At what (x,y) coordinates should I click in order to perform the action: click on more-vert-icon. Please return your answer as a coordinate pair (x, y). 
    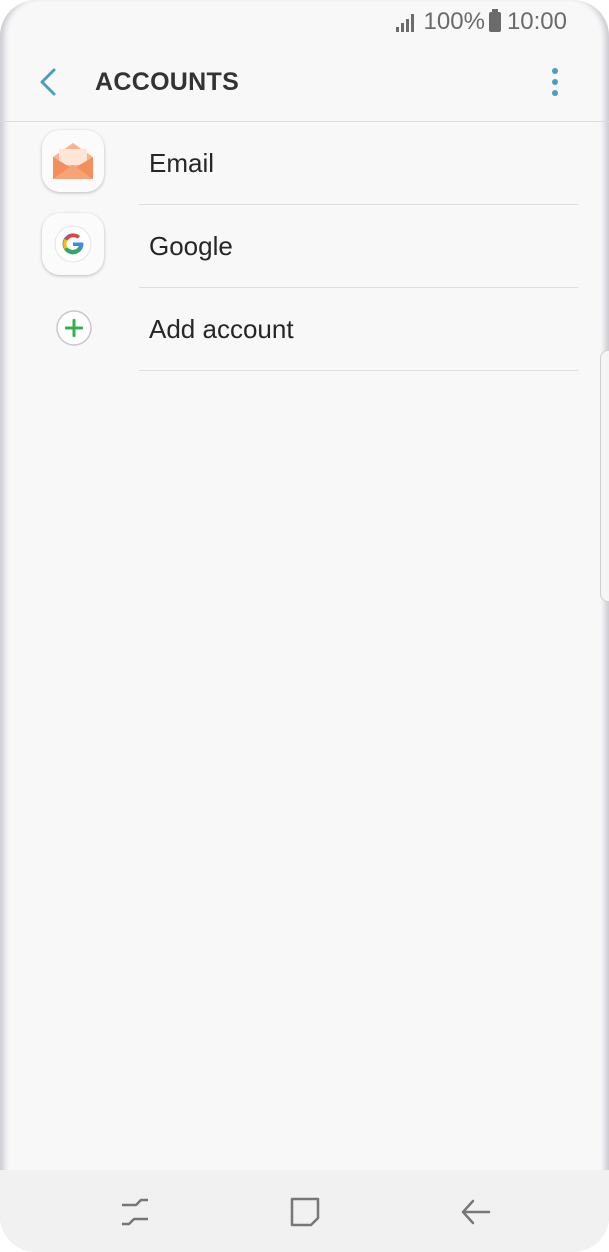
    Looking at the image, I should click on (555, 84).